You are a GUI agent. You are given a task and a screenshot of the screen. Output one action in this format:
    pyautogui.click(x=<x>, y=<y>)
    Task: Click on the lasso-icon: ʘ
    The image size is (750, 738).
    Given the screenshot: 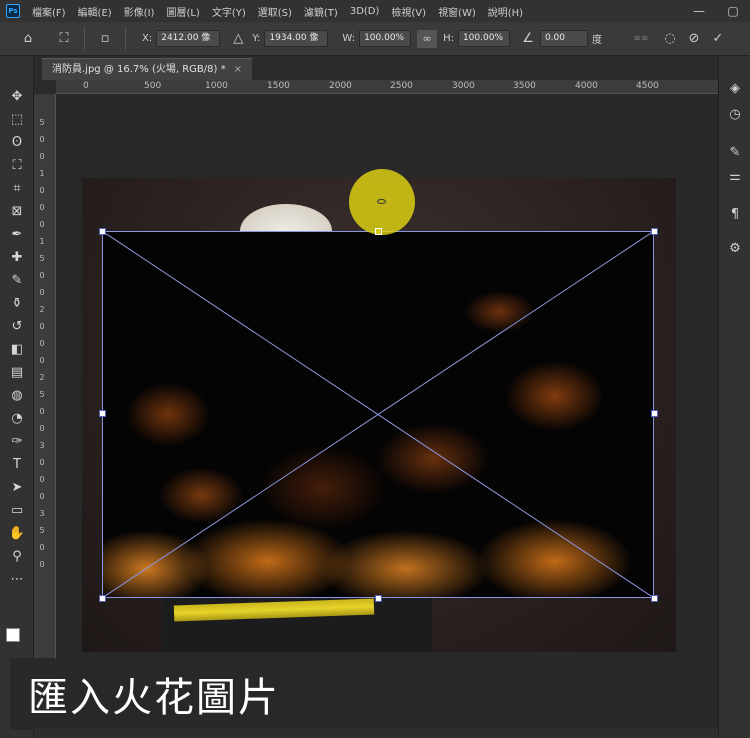 What is the action you would take?
    pyautogui.click(x=17, y=142)
    